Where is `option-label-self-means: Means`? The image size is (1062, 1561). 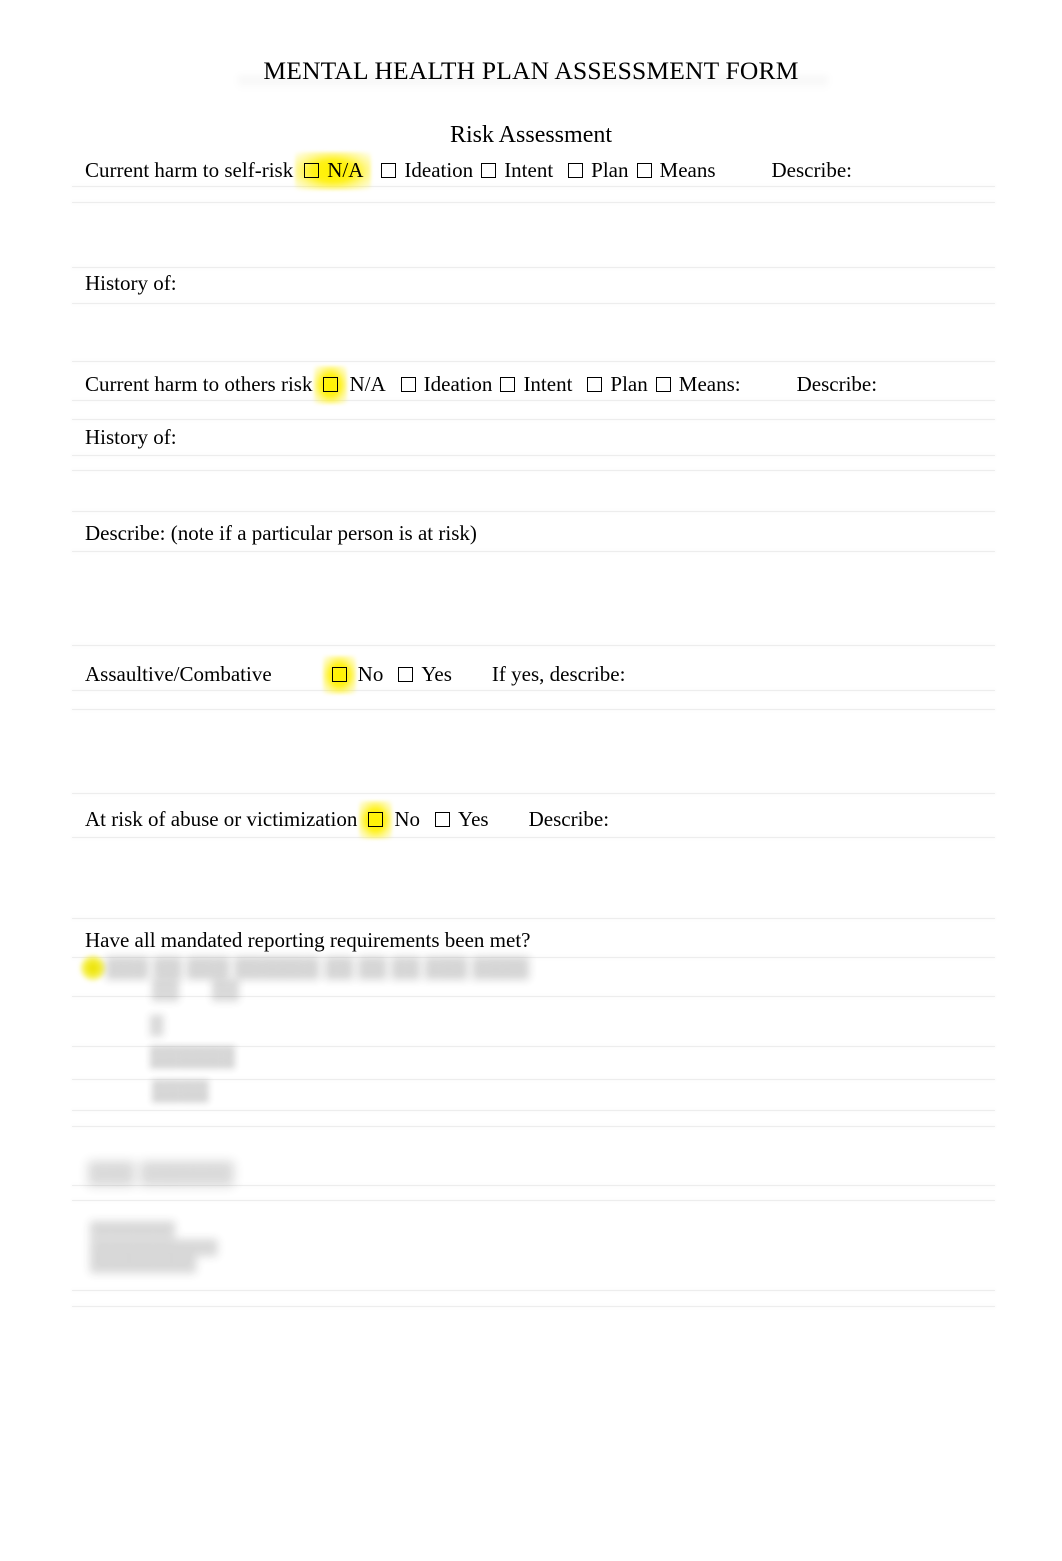 option-label-self-means: Means is located at coordinates (687, 170).